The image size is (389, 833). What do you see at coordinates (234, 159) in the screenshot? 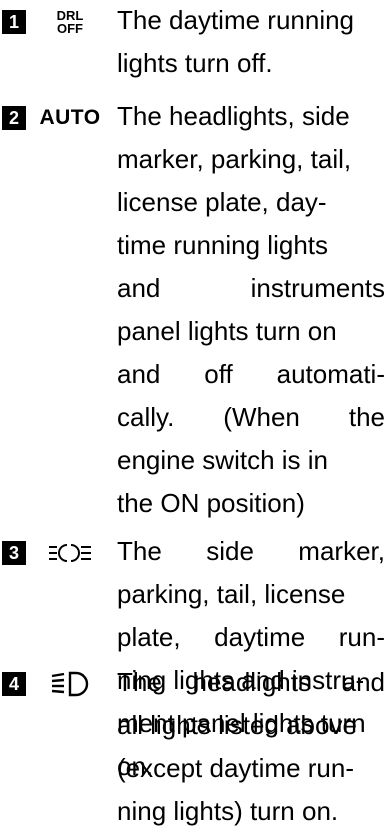
I see `description-line: marker, parking, tail,` at bounding box center [234, 159].